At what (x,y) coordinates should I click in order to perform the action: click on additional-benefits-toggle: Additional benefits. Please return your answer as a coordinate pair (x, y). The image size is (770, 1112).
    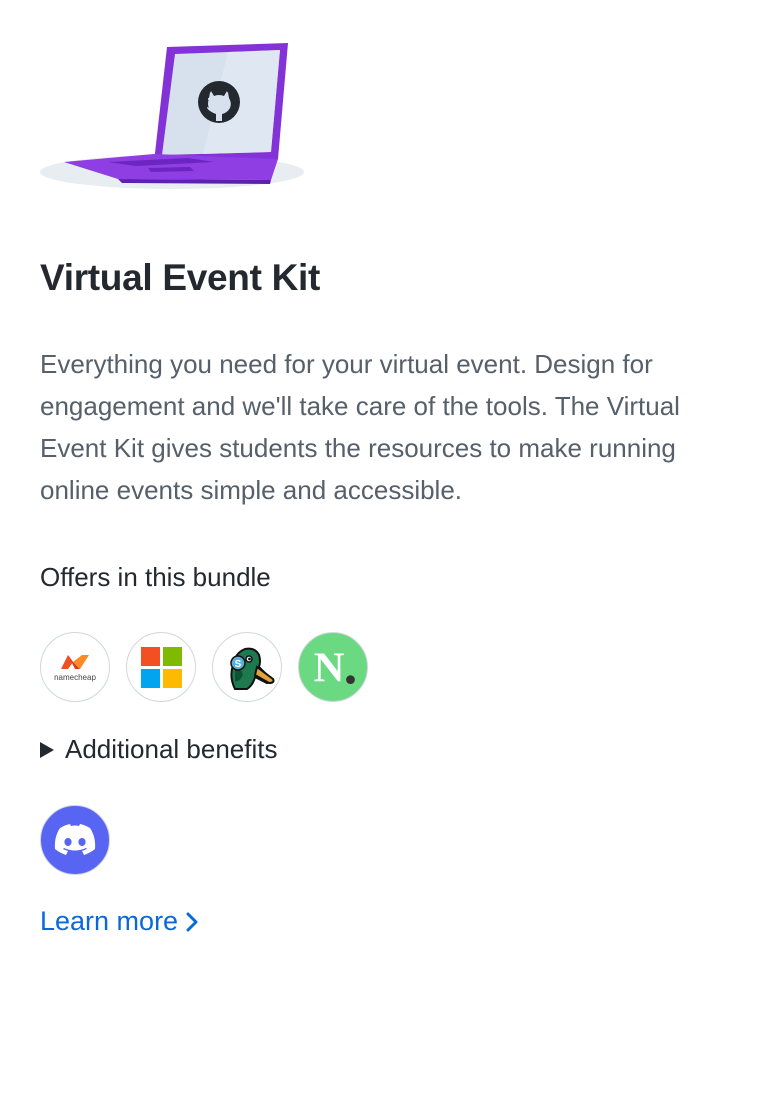
    Looking at the image, I should click on (158, 749).